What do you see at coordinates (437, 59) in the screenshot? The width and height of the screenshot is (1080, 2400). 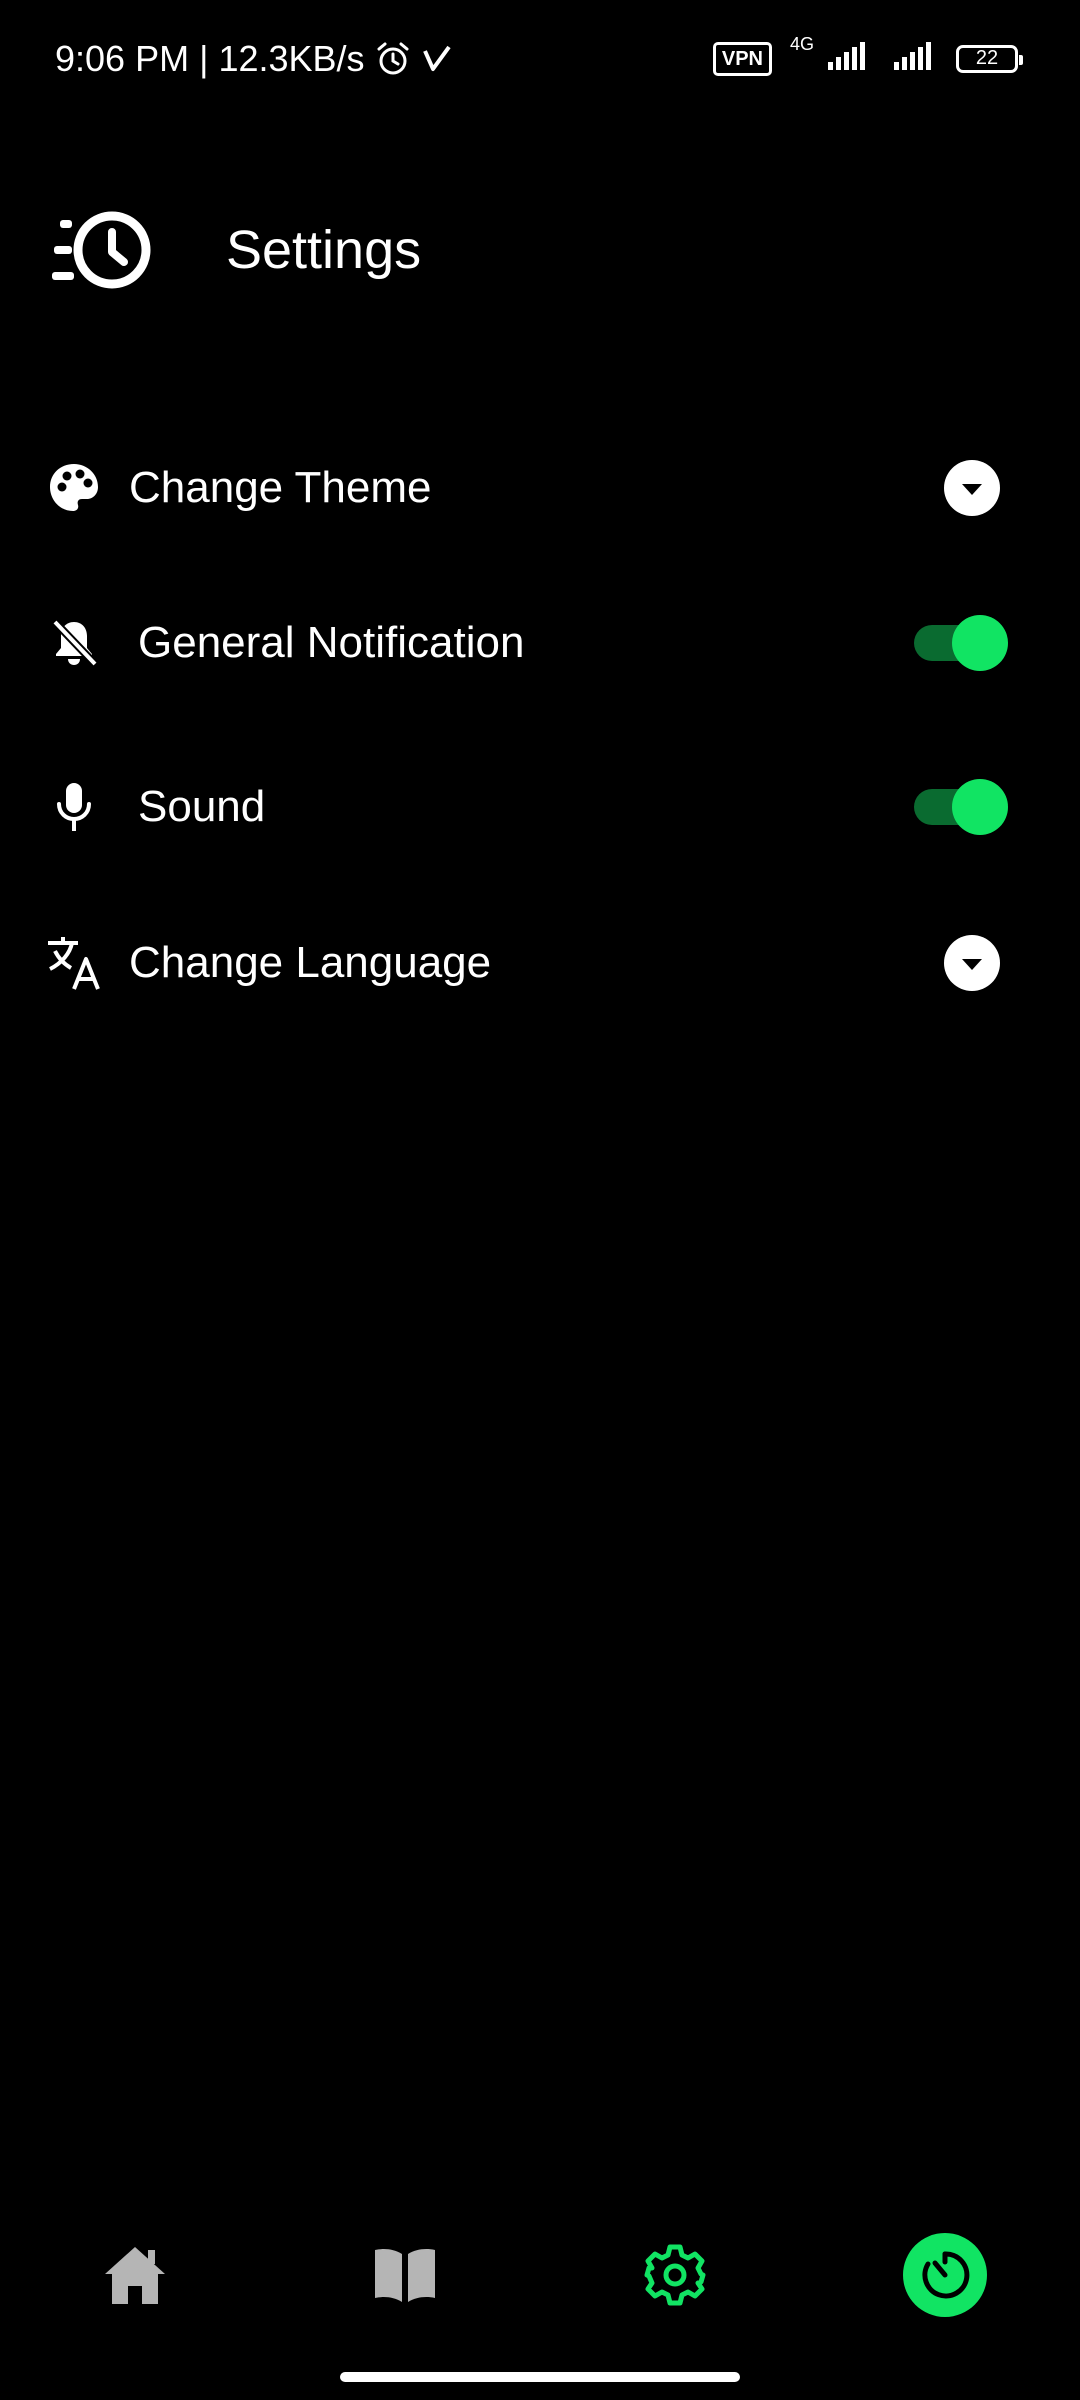 I see `check-icon` at bounding box center [437, 59].